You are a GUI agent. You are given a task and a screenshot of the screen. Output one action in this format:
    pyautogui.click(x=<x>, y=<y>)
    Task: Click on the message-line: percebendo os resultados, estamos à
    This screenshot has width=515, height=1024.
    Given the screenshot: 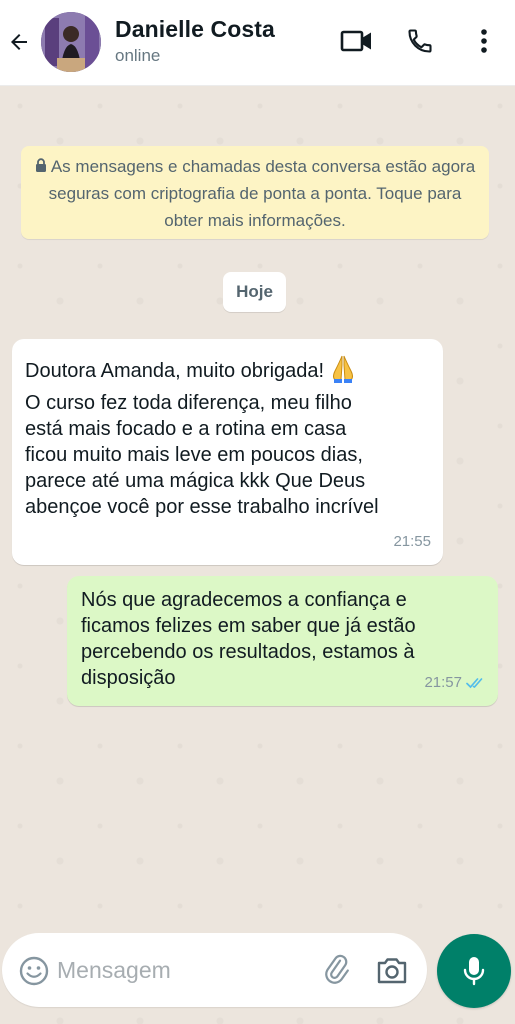 What is the action you would take?
    pyautogui.click(x=248, y=652)
    